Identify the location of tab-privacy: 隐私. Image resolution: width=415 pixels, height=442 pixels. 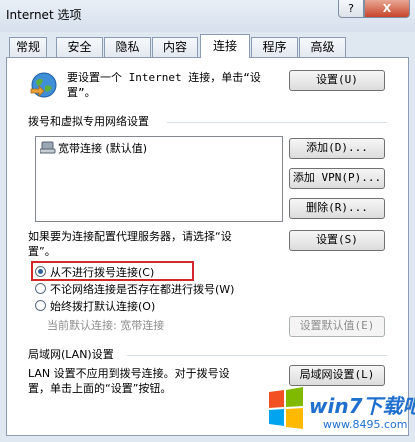
(127, 47).